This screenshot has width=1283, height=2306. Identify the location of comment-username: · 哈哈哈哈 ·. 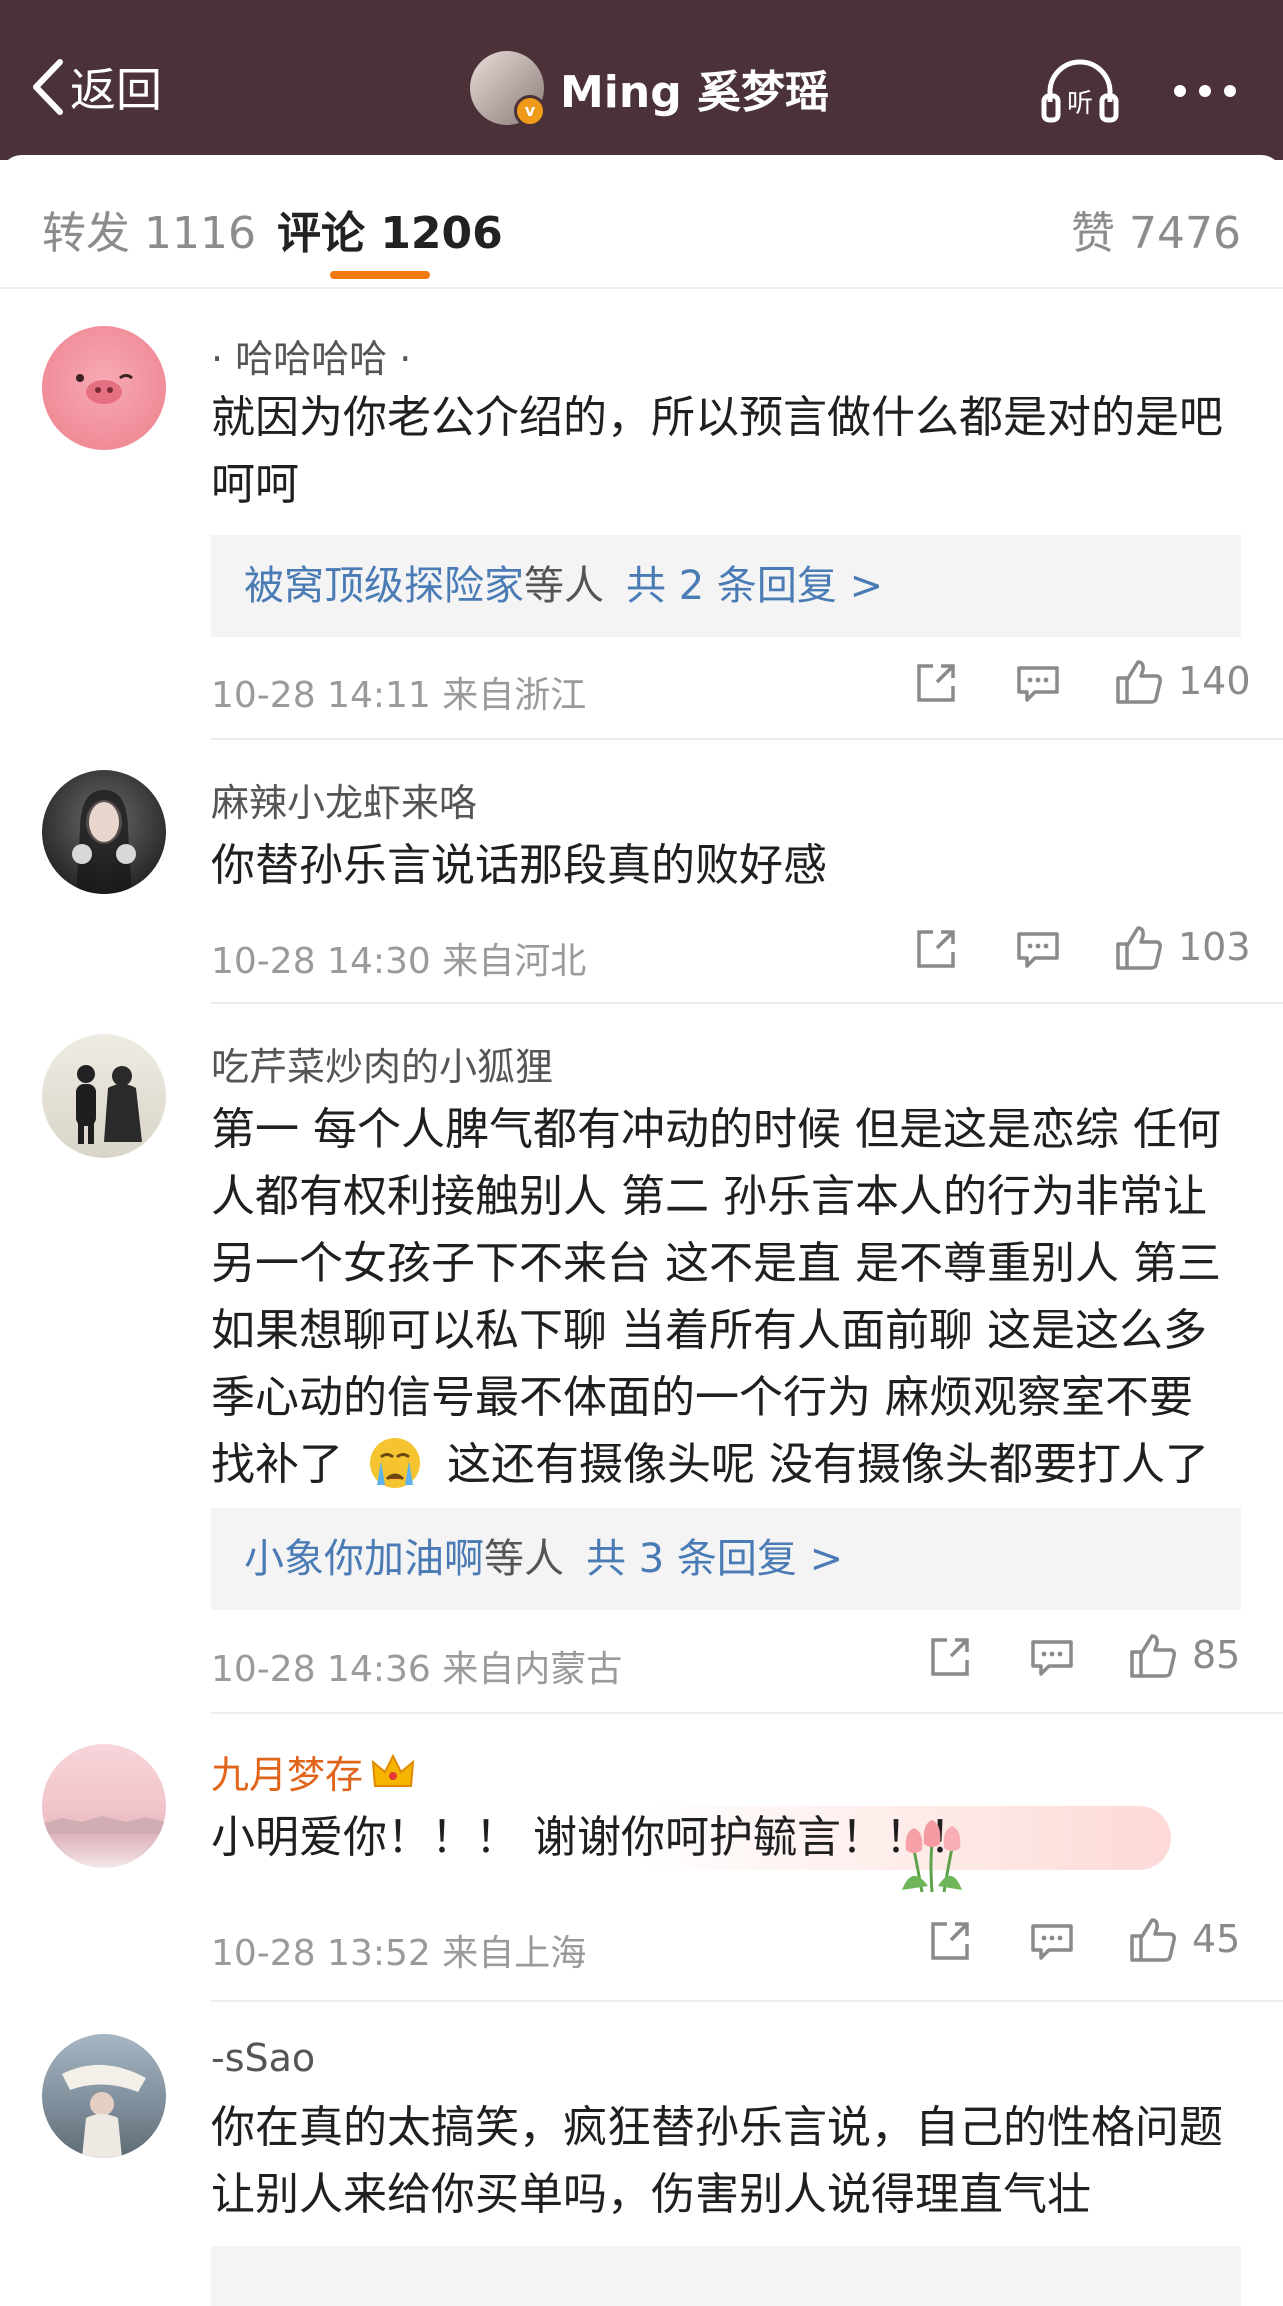
(311, 355).